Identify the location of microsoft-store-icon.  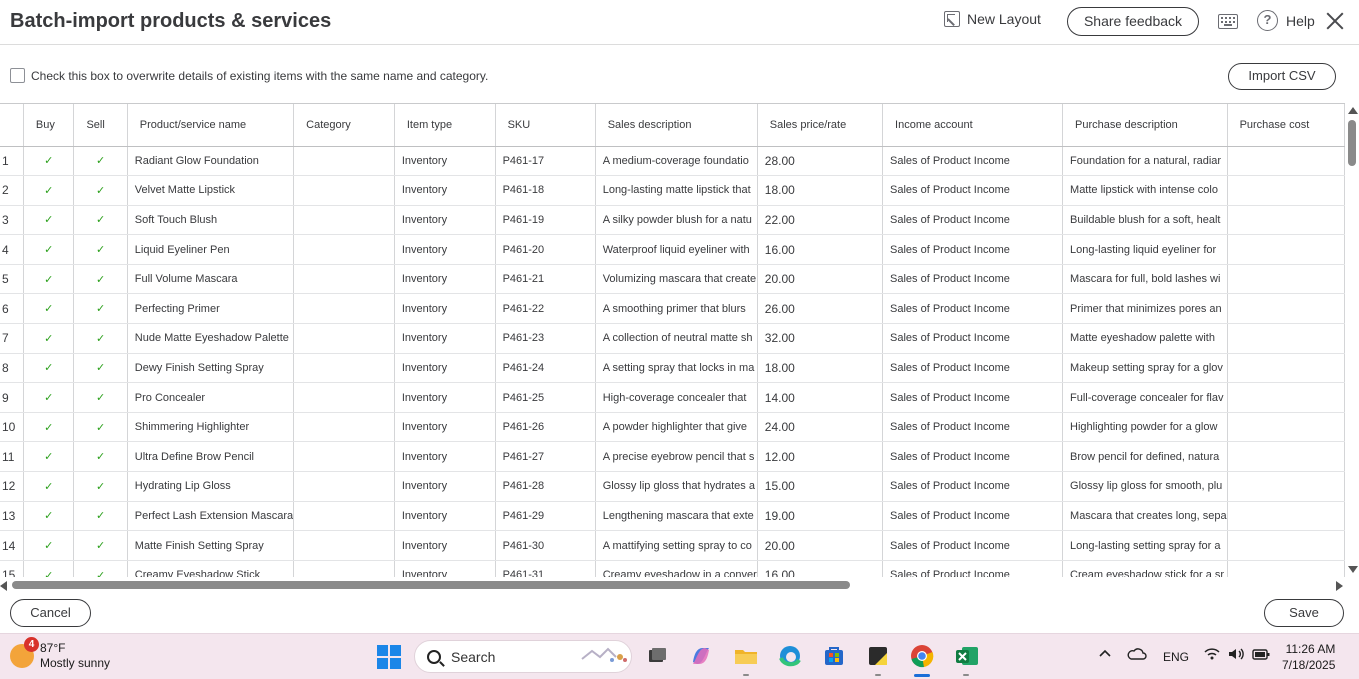
(834, 656).